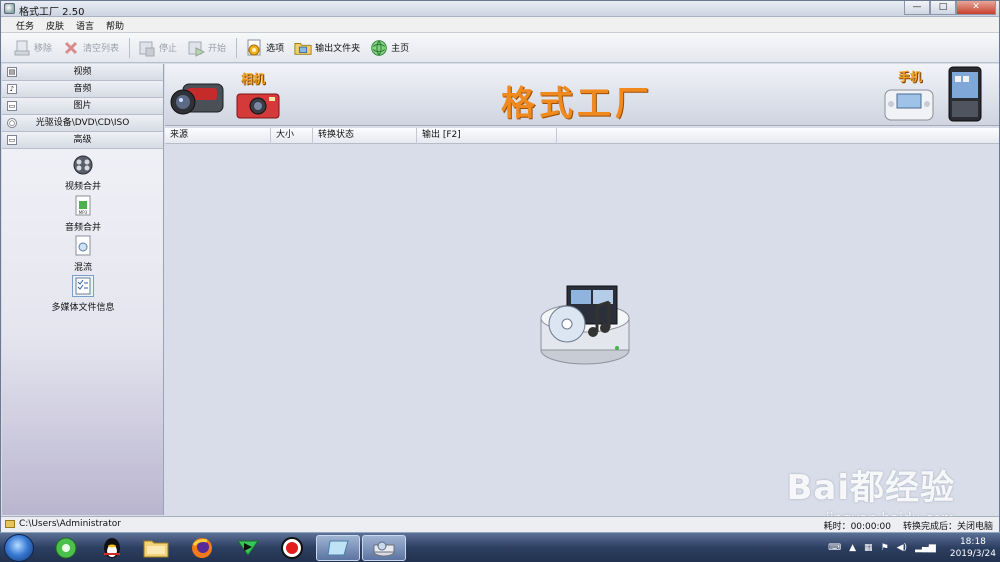 This screenshot has height=562, width=1000. Describe the element at coordinates (168, 49) in the screenshot. I see `stop-label: 停止` at that location.